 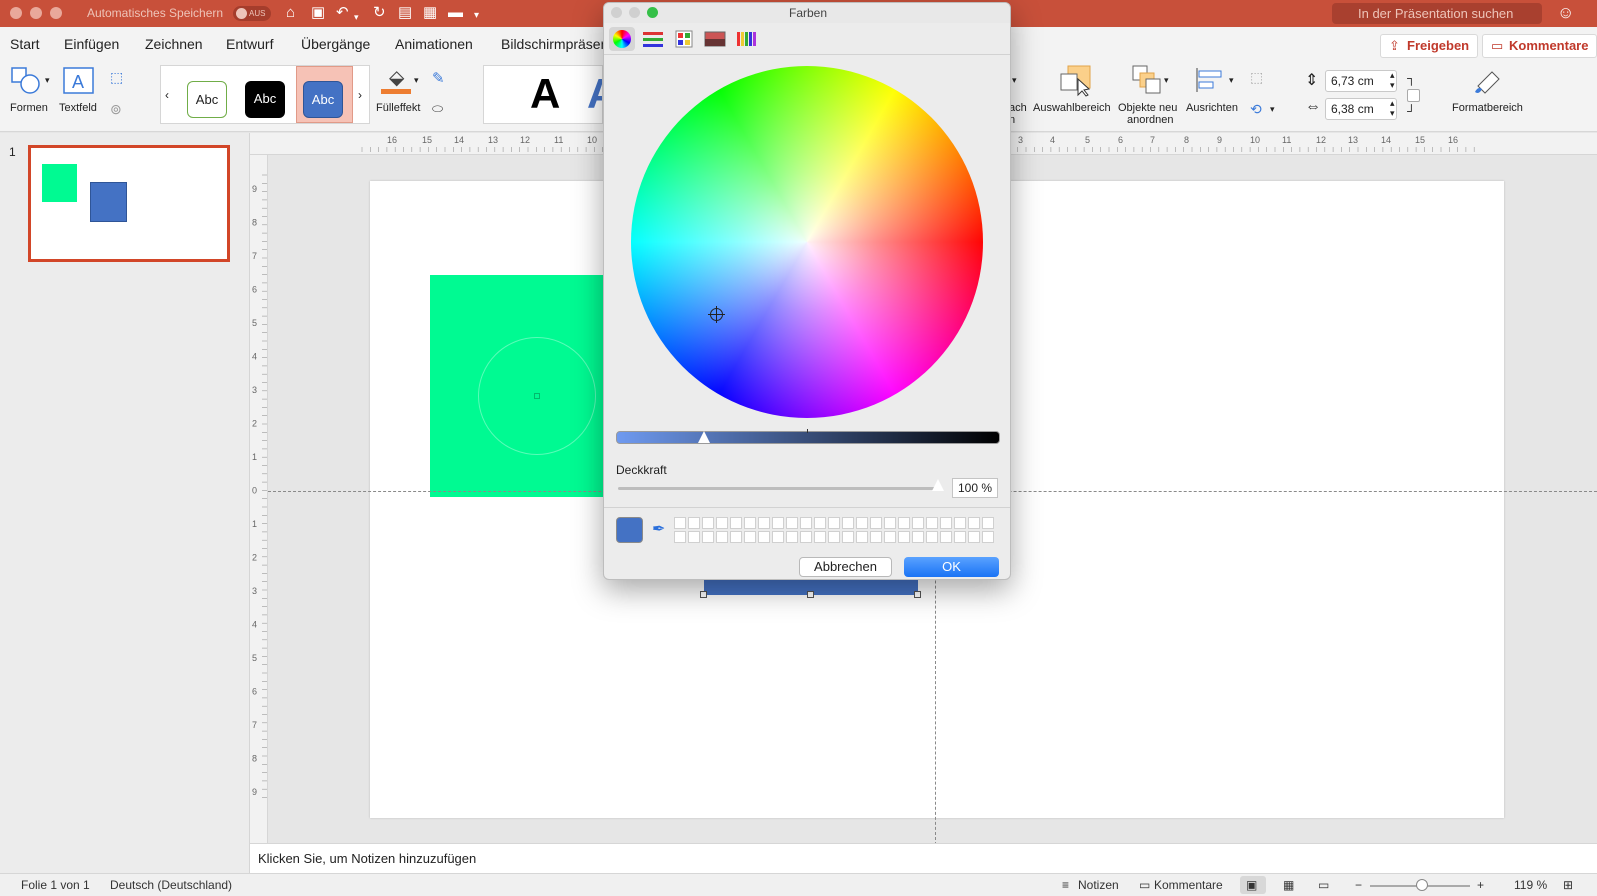 I want to click on save-icon: ▣, so click(x=318, y=13).